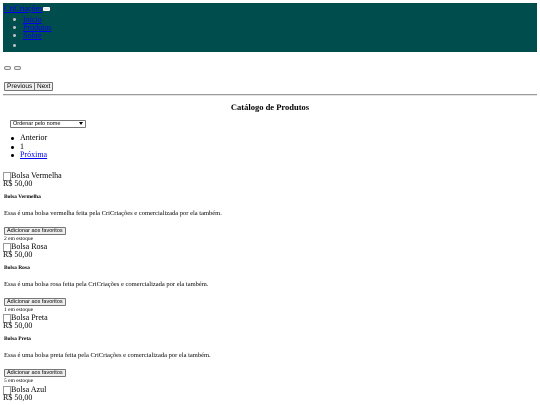  Describe the element at coordinates (17, 268) in the screenshot. I see `product-name: Bolsa Rosa` at that location.